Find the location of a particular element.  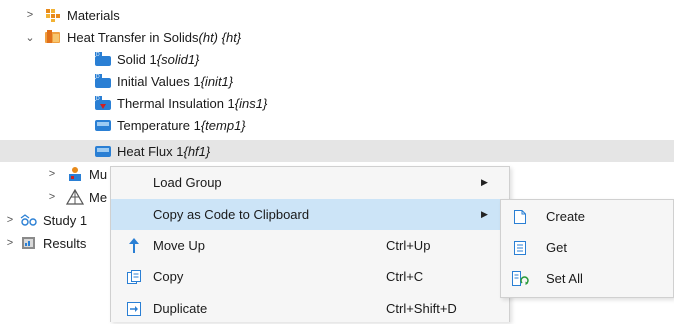

tree-item-label: Mu is located at coordinates (98, 174).